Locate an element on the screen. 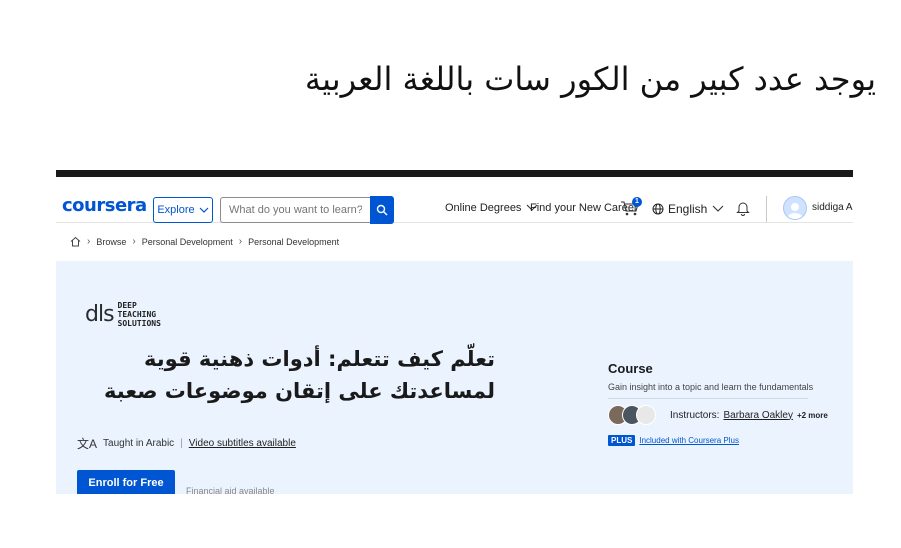 Image resolution: width=901 pixels, height=548 pixels. user-avatar is located at coordinates (795, 208).